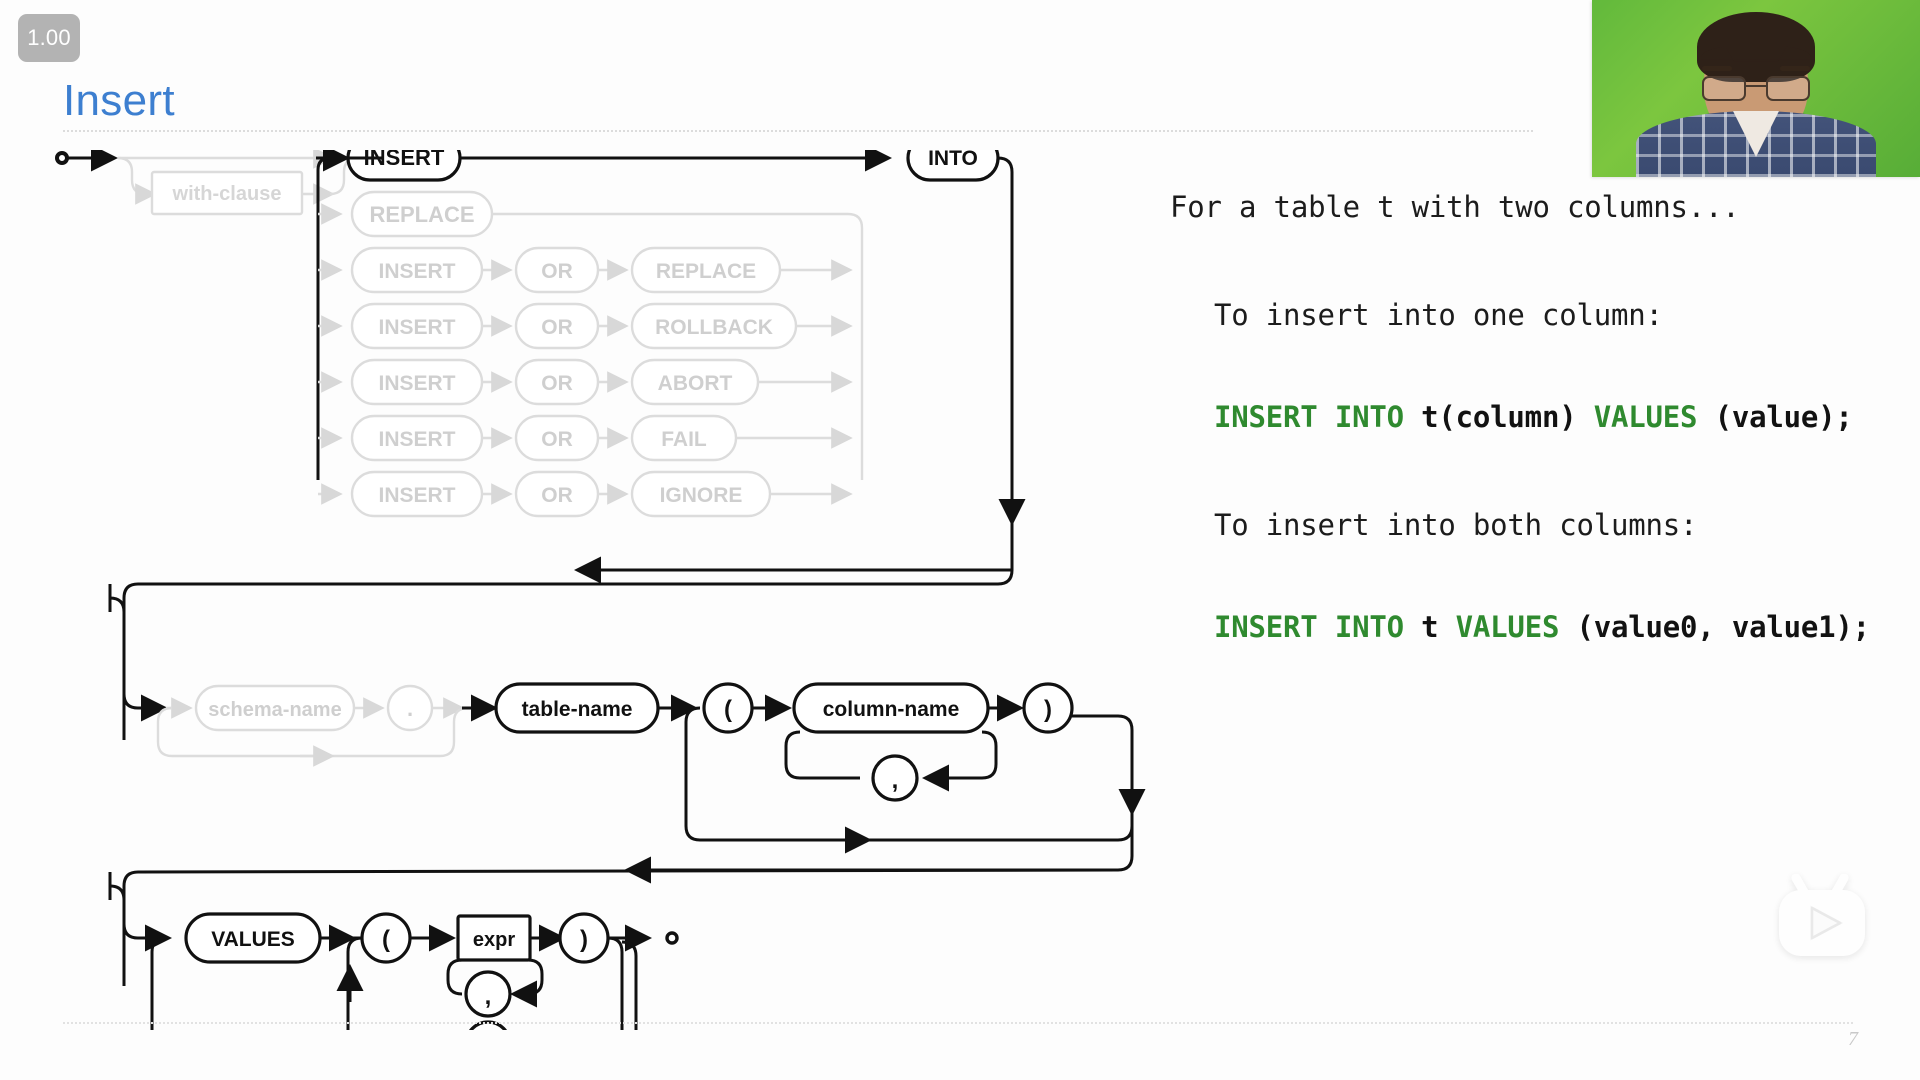  Describe the element at coordinates (953, 160) in the screenshot. I see `into-node-label: INTO` at that location.